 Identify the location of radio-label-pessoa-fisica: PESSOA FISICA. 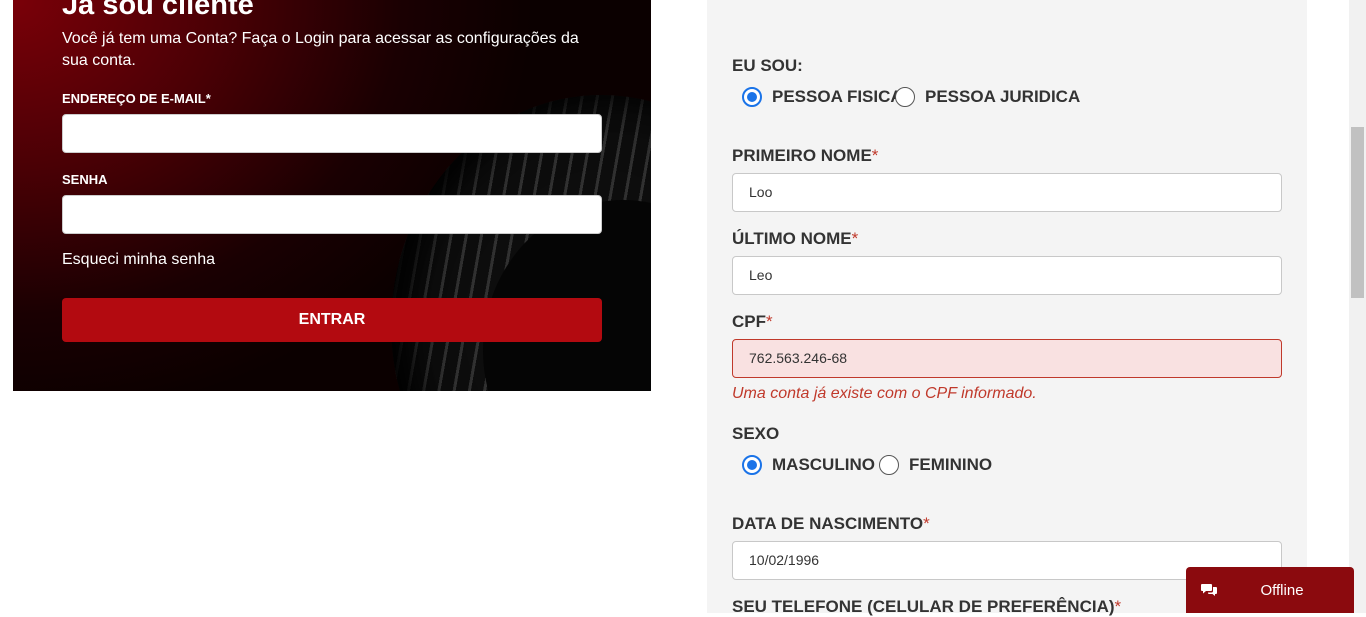
(837, 96).